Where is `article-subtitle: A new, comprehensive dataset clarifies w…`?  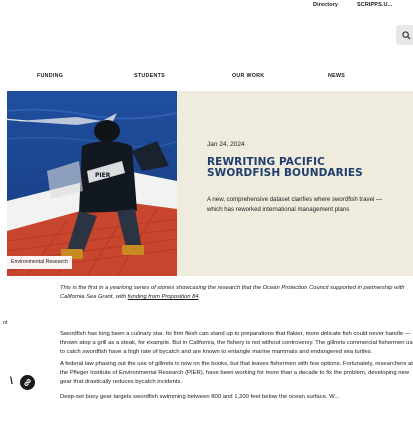 article-subtitle: A new, comprehensive dataset clarifies w… is located at coordinates (295, 204).